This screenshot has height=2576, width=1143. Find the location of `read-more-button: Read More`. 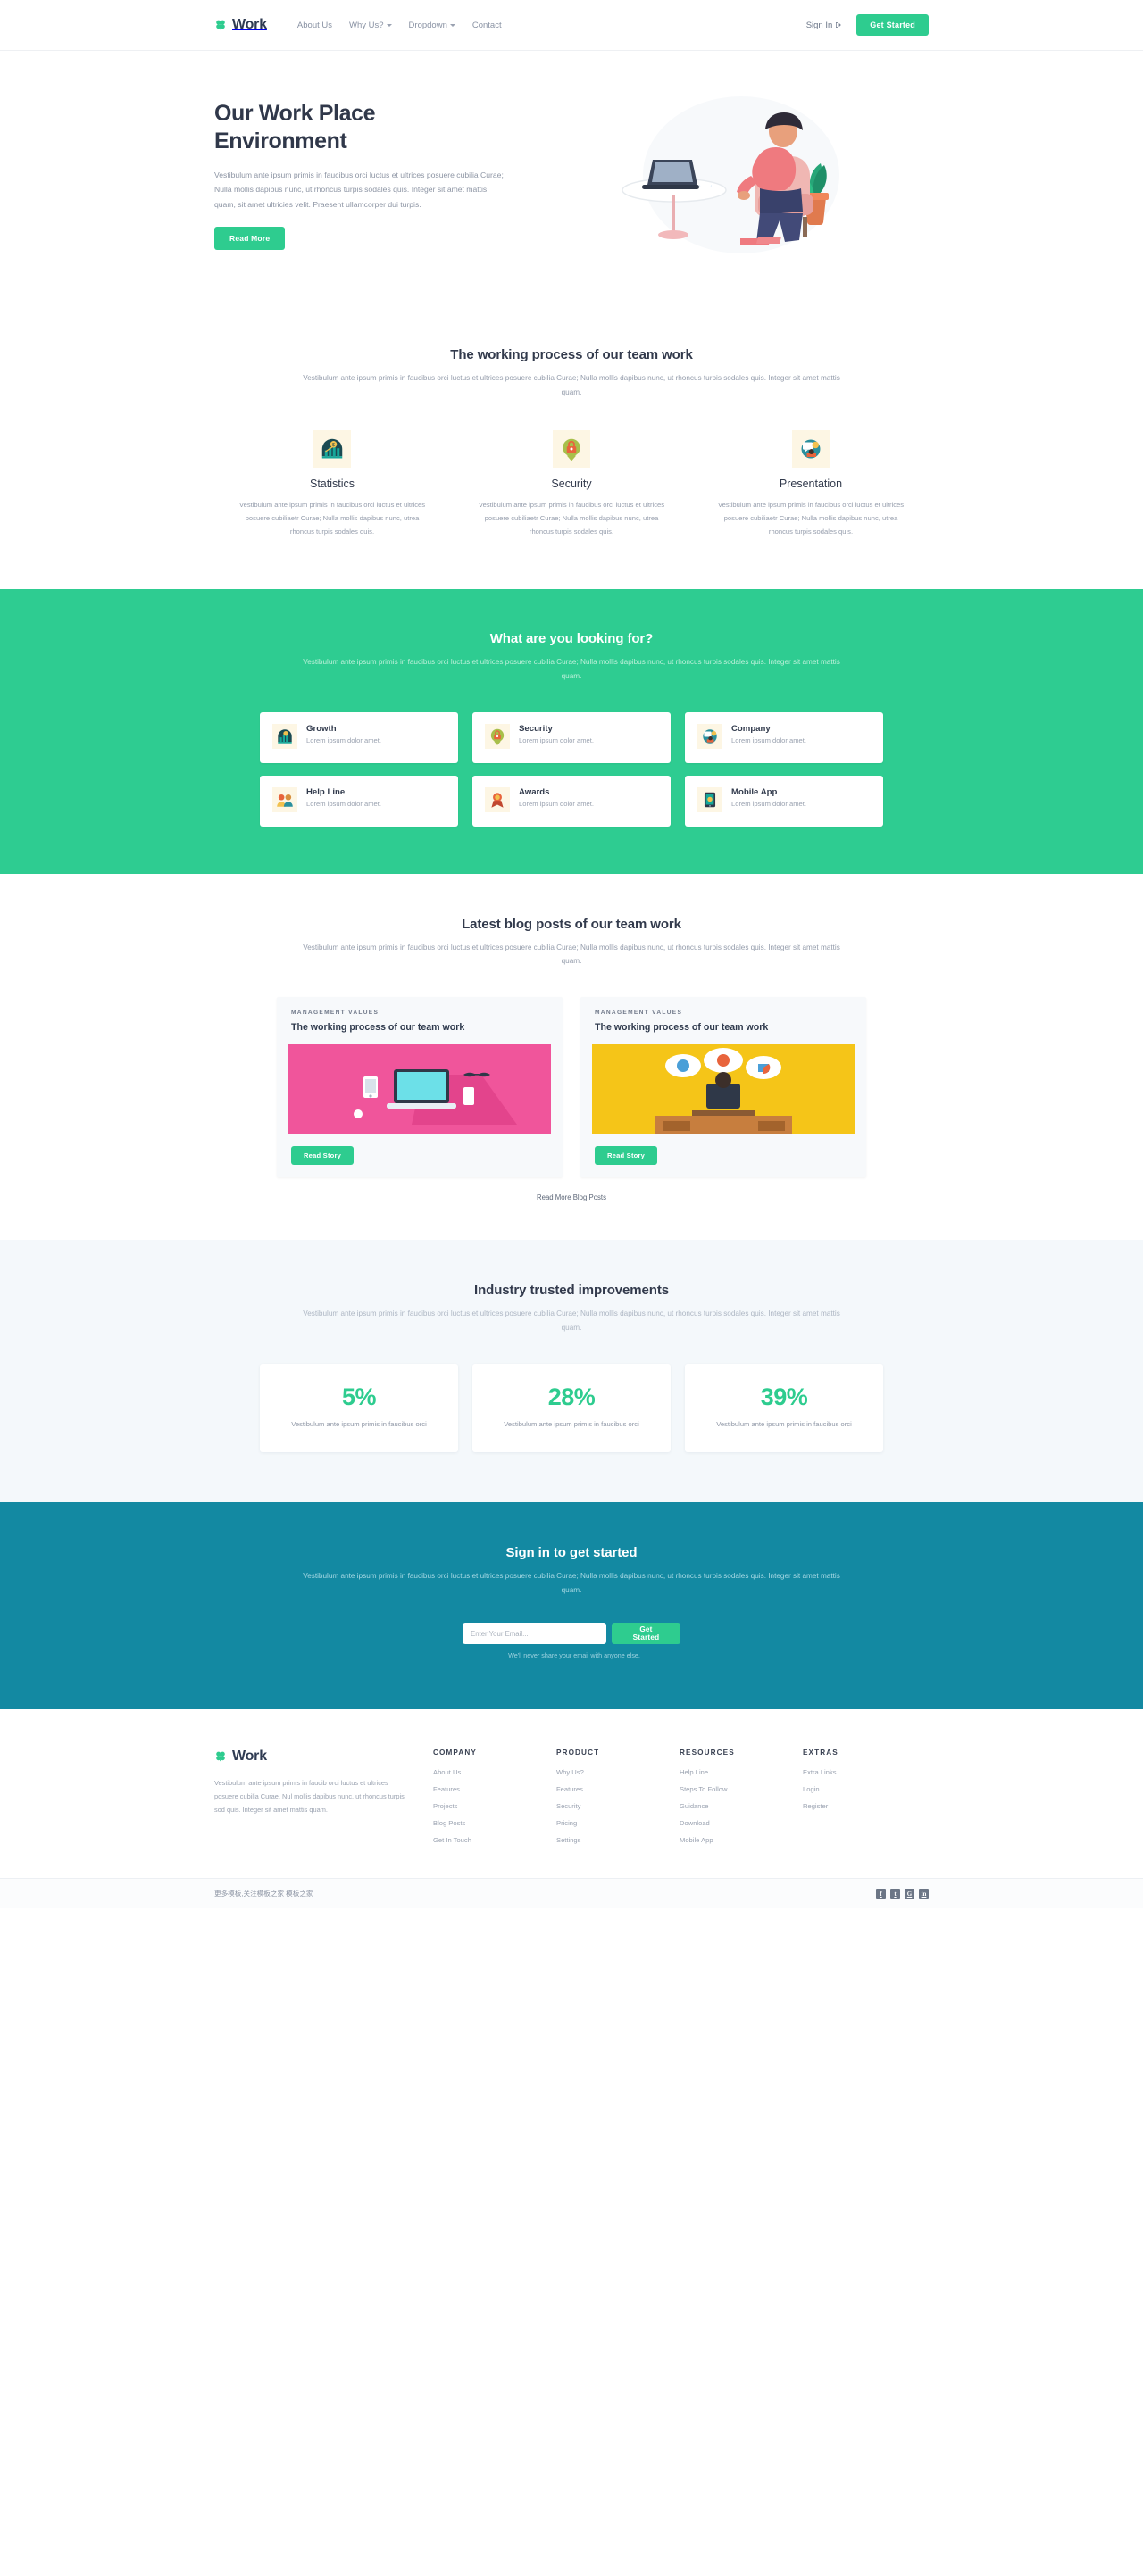

read-more-button: Read More is located at coordinates (250, 238).